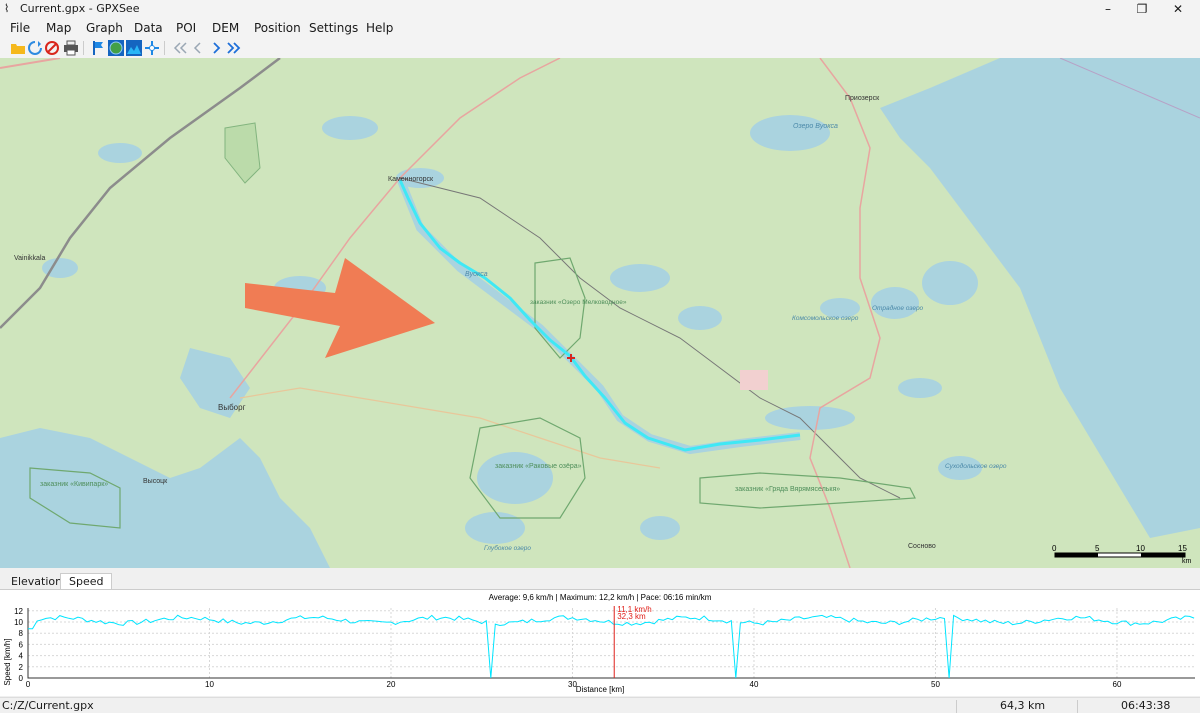 The height and width of the screenshot is (713, 1200). Describe the element at coordinates (21, 667) in the screenshot. I see `y-tick-label: 2` at that location.